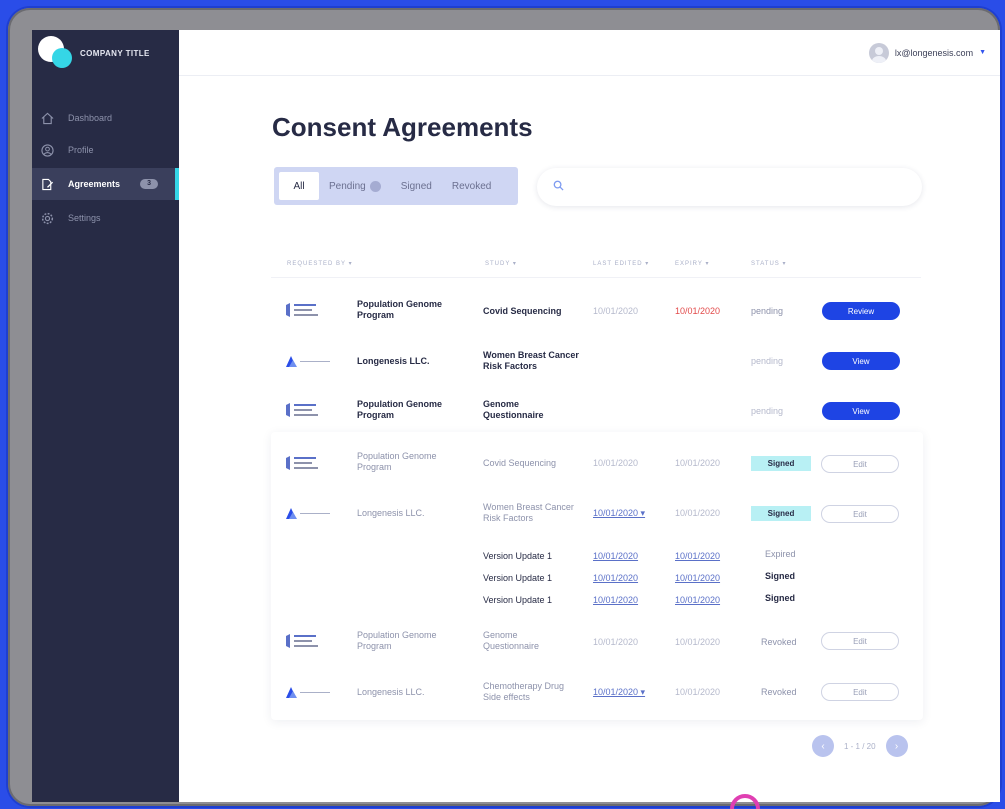  I want to click on sidebar-nav: Dashboard Profile Agreements 3 Settings, so click(105, 168).